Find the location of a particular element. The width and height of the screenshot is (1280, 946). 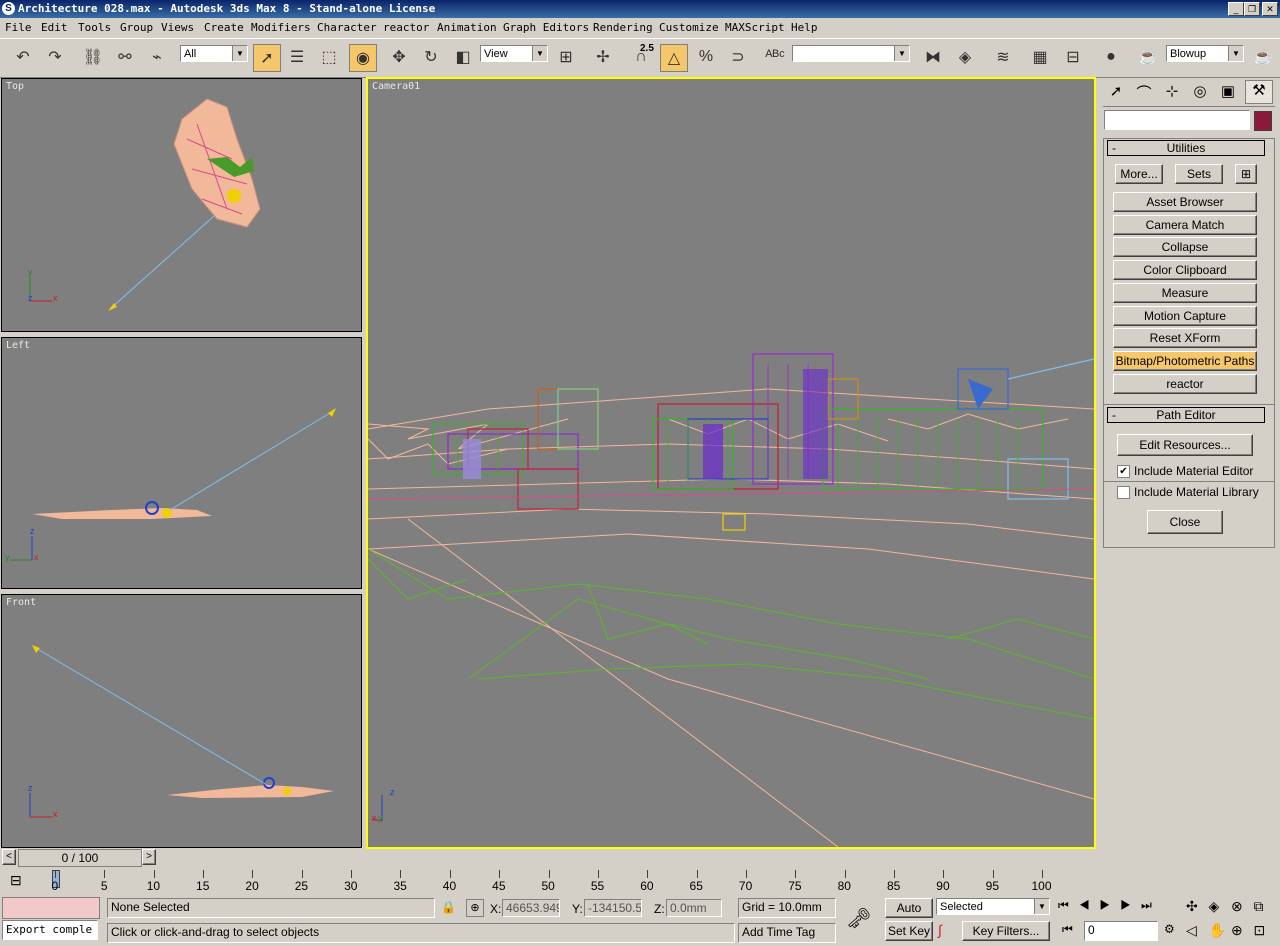

maximize-viewport-icon: ⧉ is located at coordinates (1265, 908).